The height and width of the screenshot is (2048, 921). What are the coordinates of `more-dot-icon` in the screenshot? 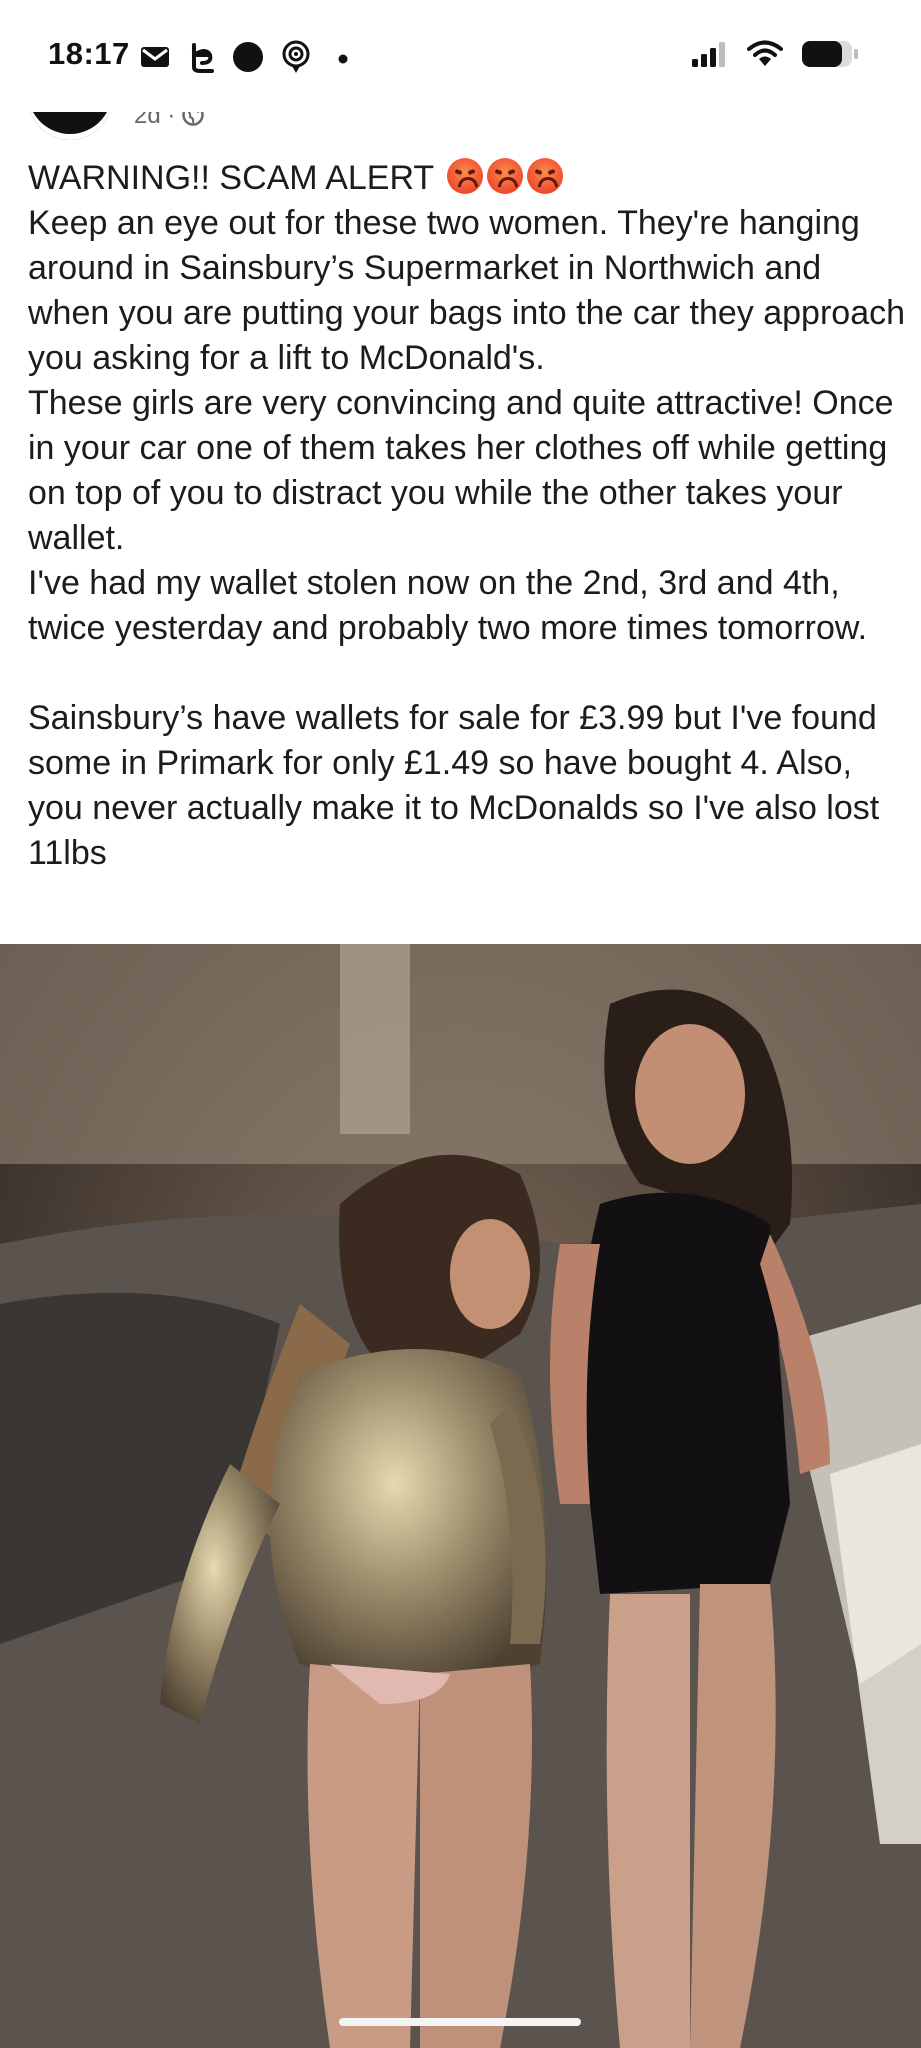 It's located at (343, 60).